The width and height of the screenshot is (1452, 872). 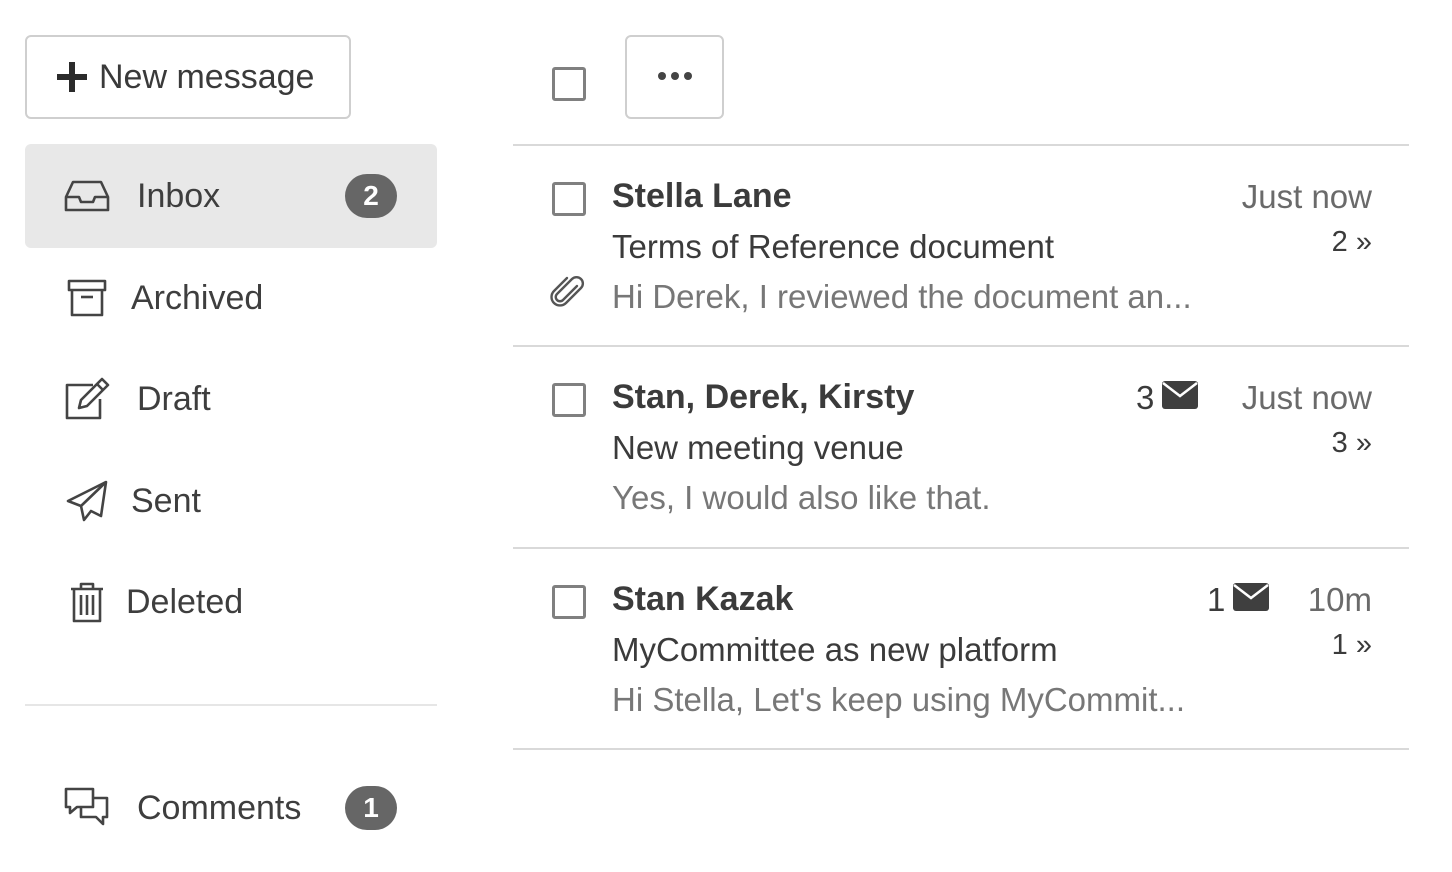 What do you see at coordinates (1352, 242) in the screenshot?
I see `thread-count-link: 2 »` at bounding box center [1352, 242].